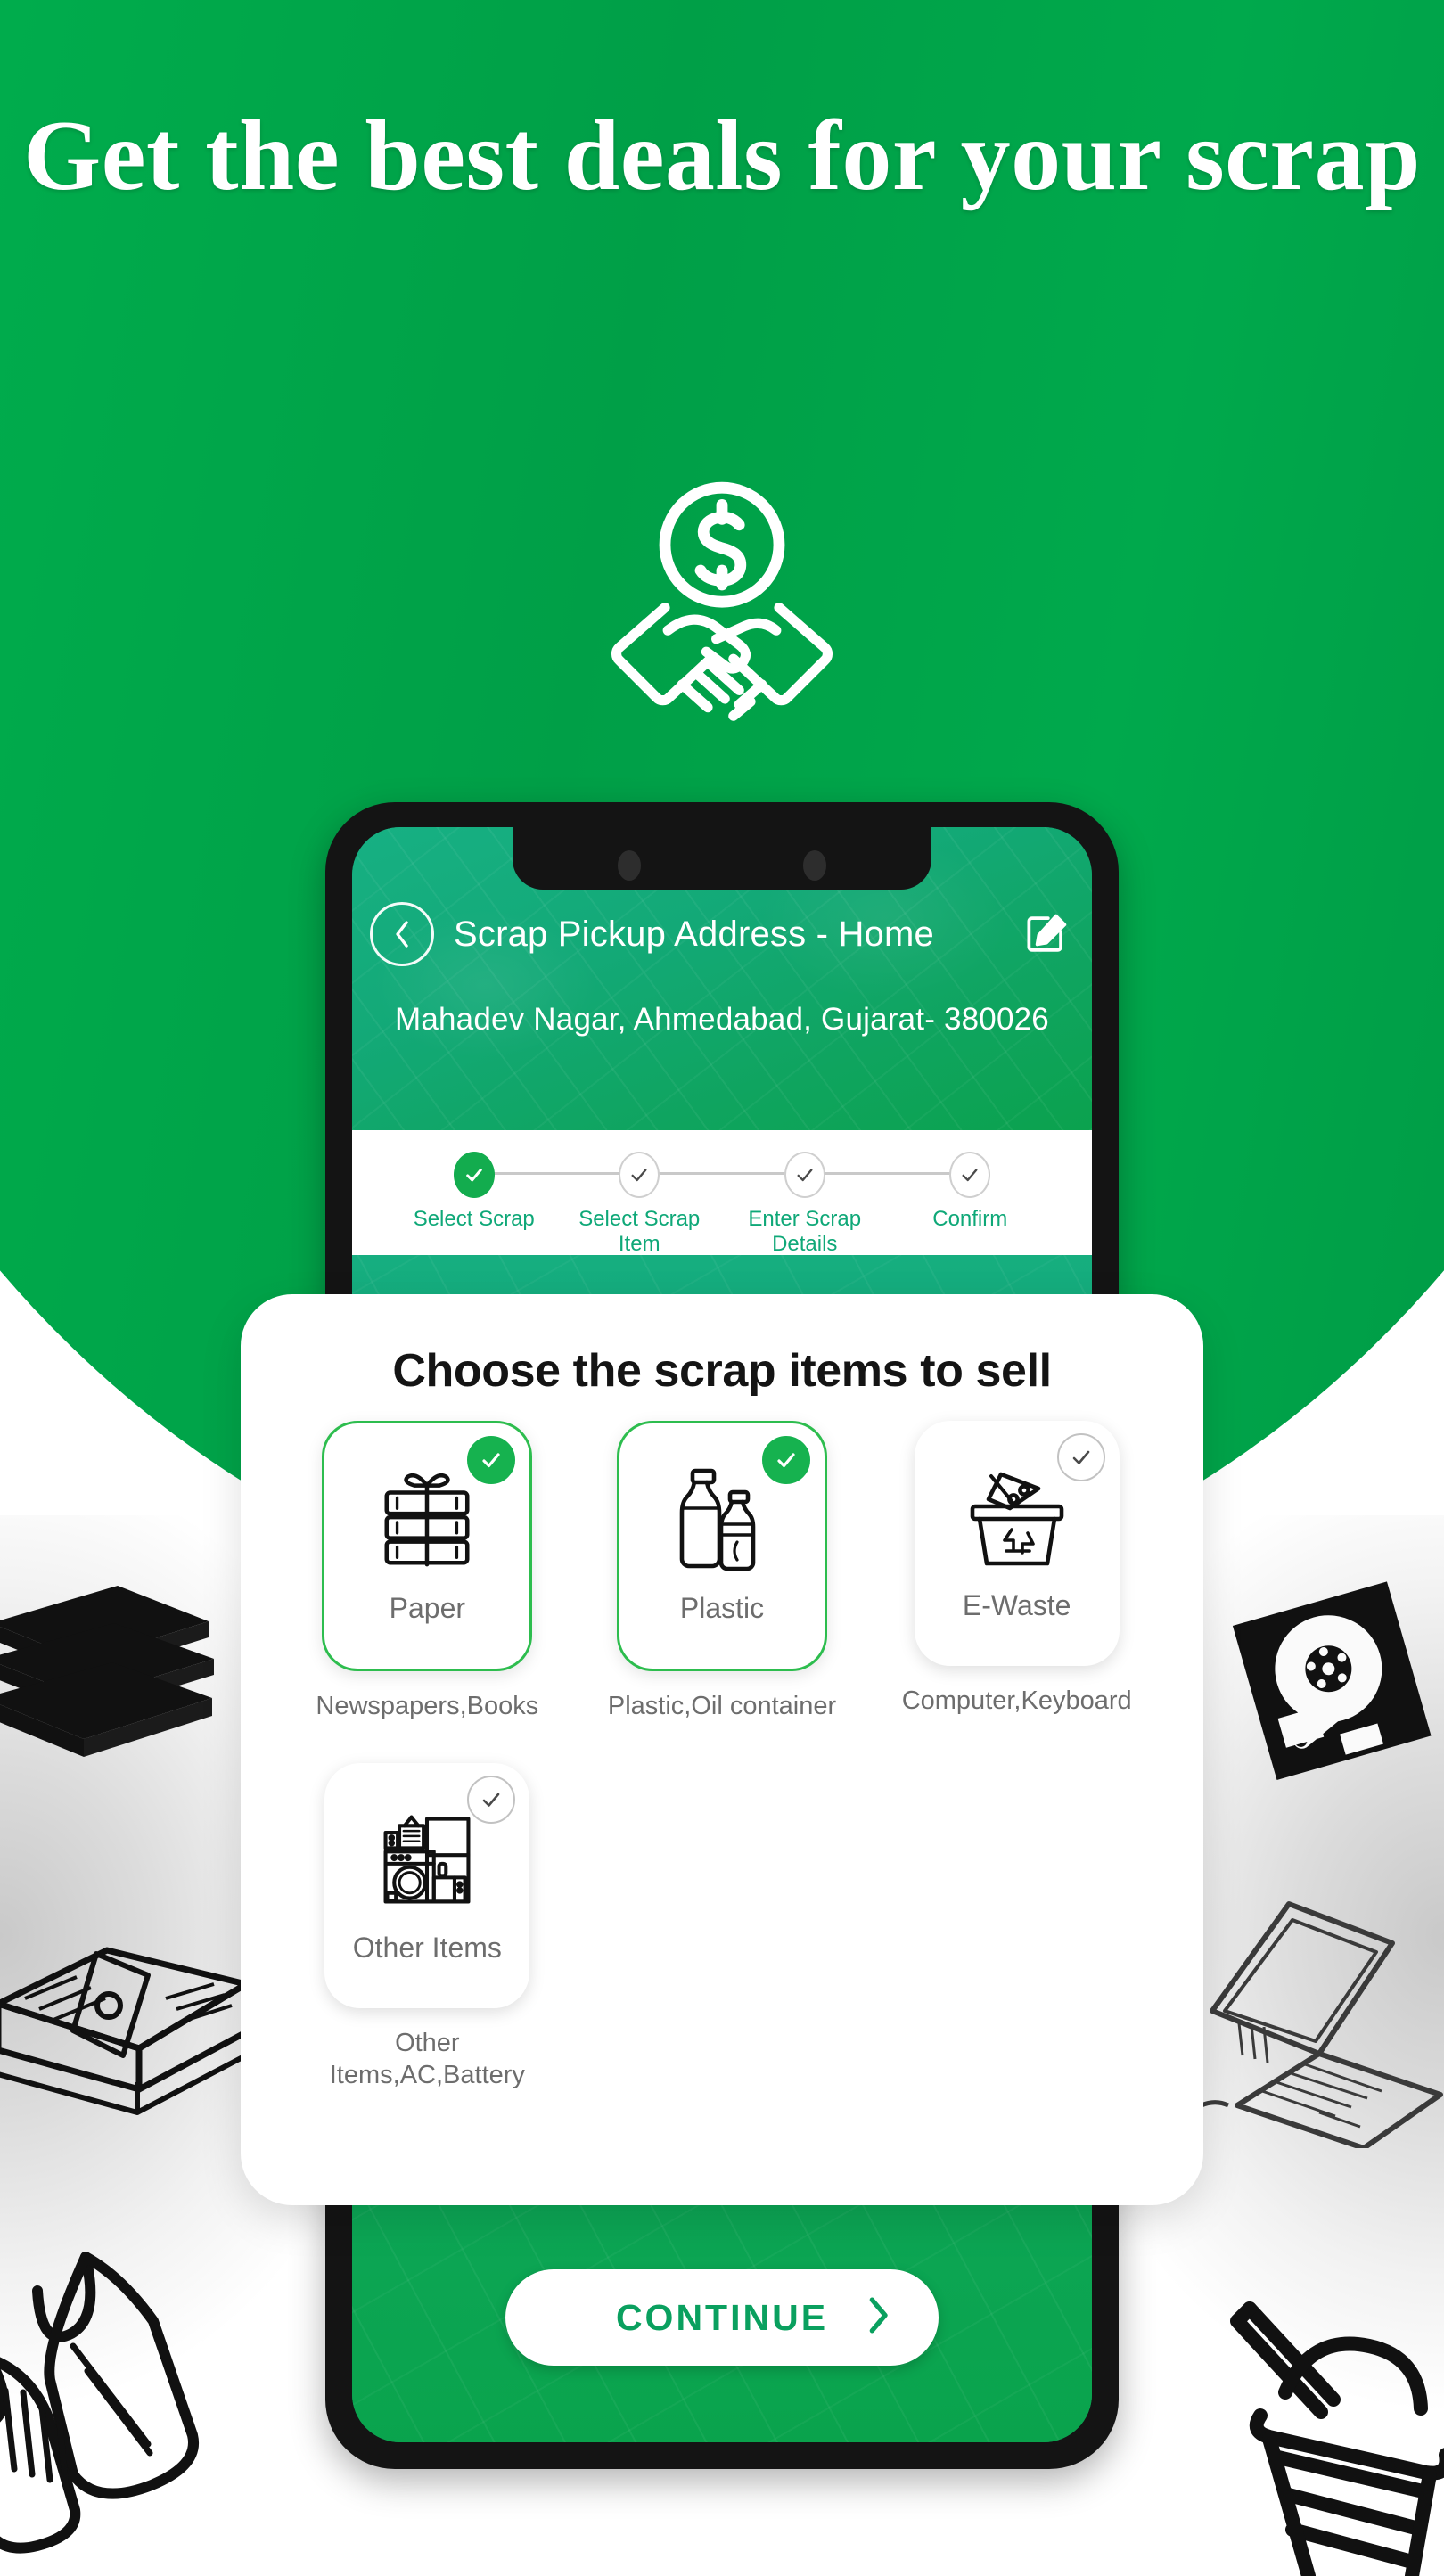 The width and height of the screenshot is (1444, 2576). I want to click on scrap-item-cell: E-Waste Computer,Keyboard, so click(1016, 1572).